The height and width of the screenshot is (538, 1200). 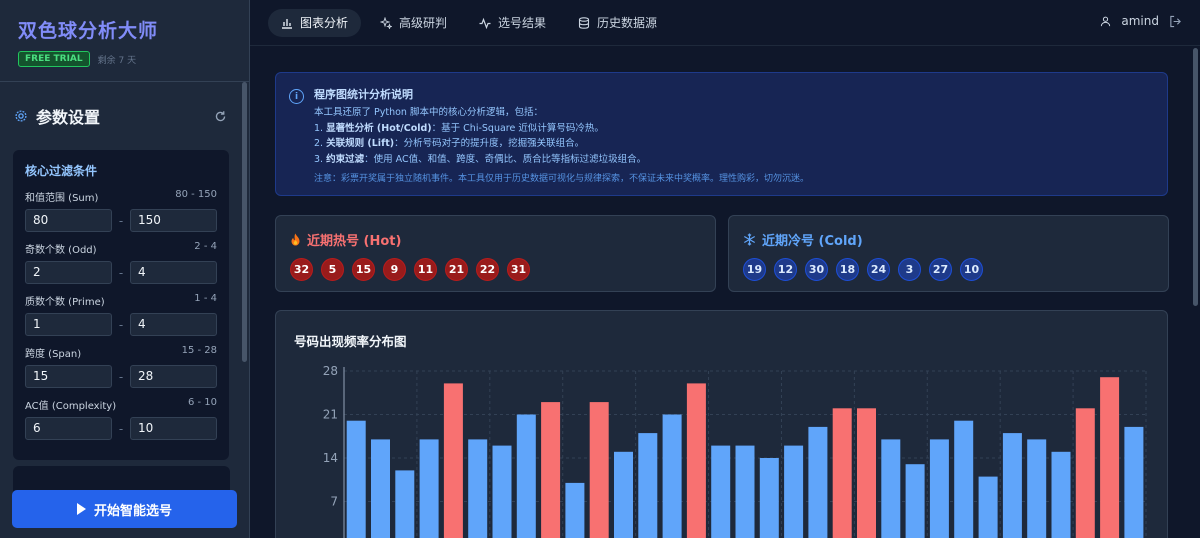 What do you see at coordinates (363, 94) in the screenshot?
I see `info-title: 程序图统计分析说明` at bounding box center [363, 94].